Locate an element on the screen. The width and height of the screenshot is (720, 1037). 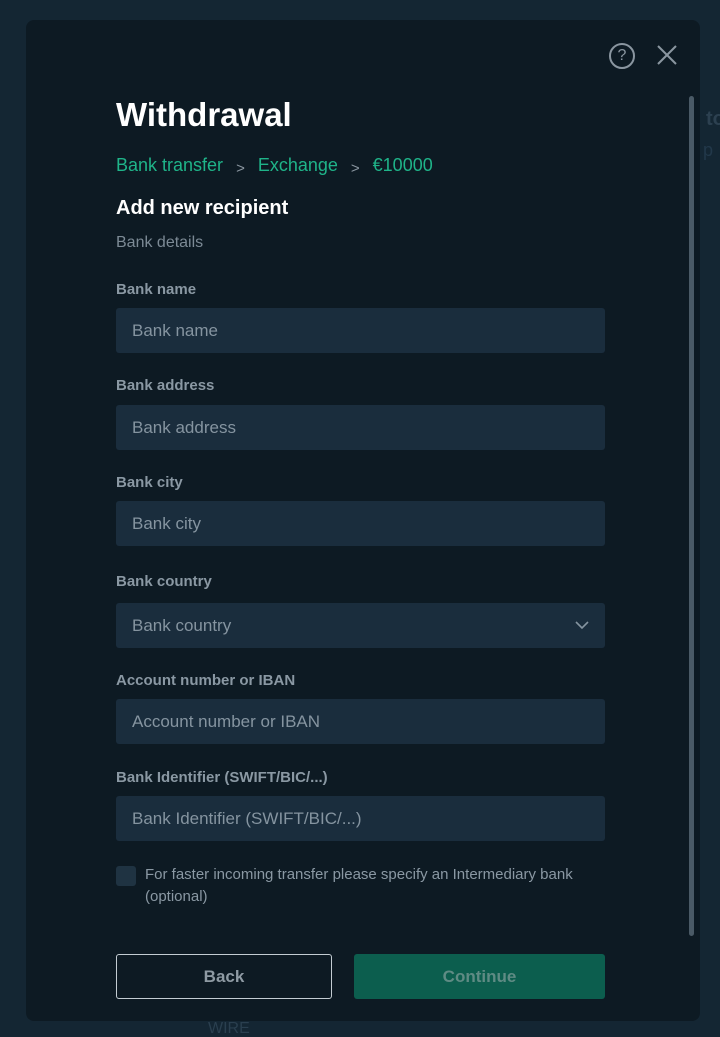
backdrop-text-fragment: WIRE is located at coordinates (229, 1028).